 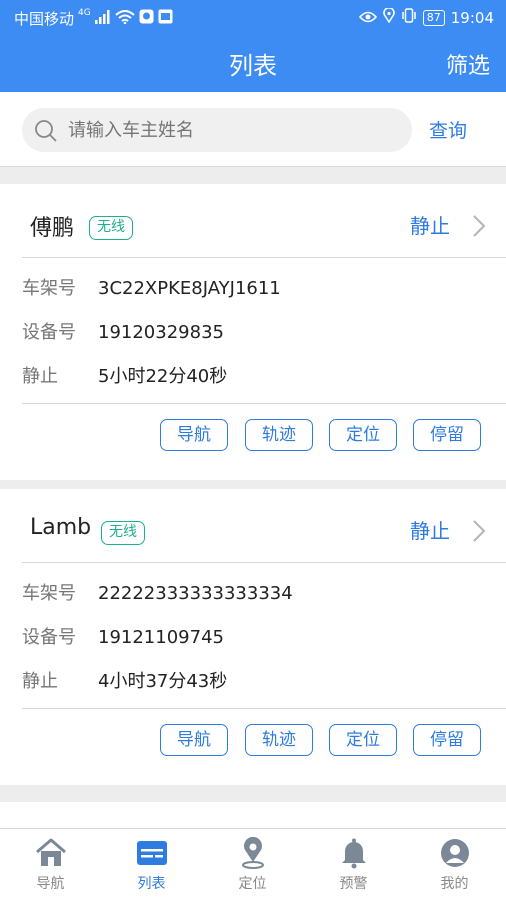 What do you see at coordinates (146, 18) in the screenshot?
I see `app-notification-icon` at bounding box center [146, 18].